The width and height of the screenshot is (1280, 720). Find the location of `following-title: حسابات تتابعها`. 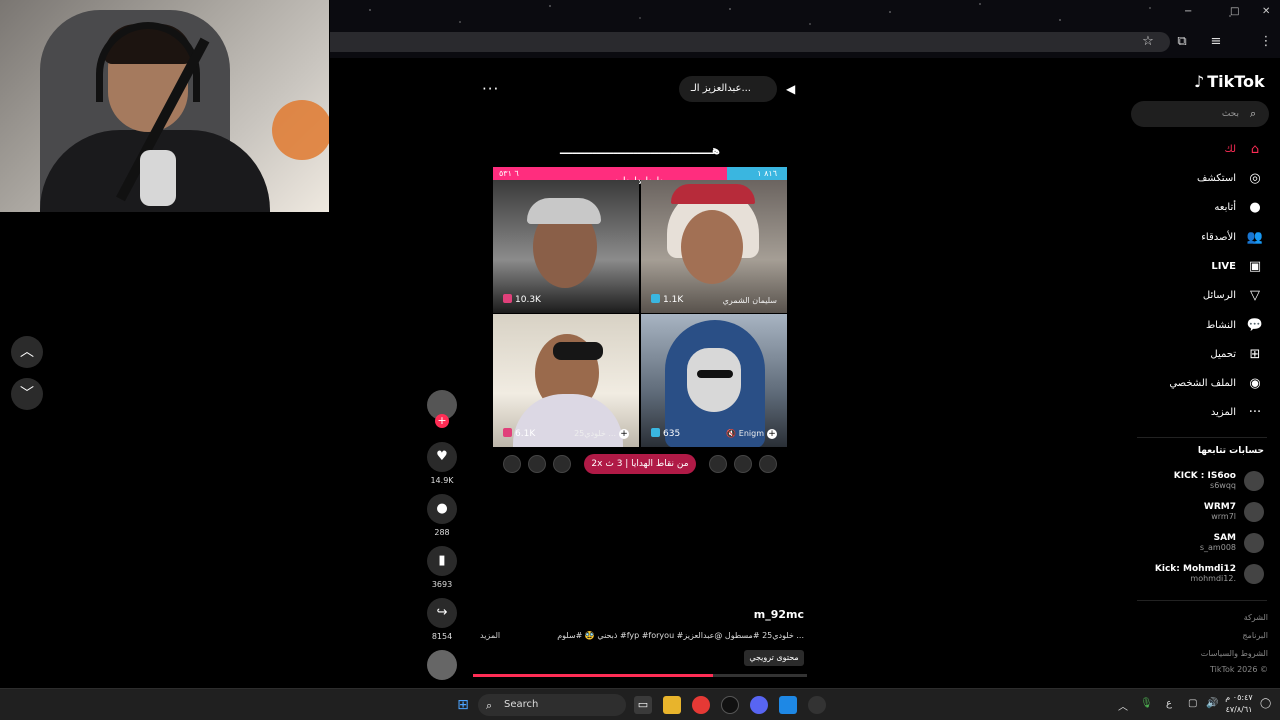

following-title: حسابات تتابعها is located at coordinates (1230, 451).